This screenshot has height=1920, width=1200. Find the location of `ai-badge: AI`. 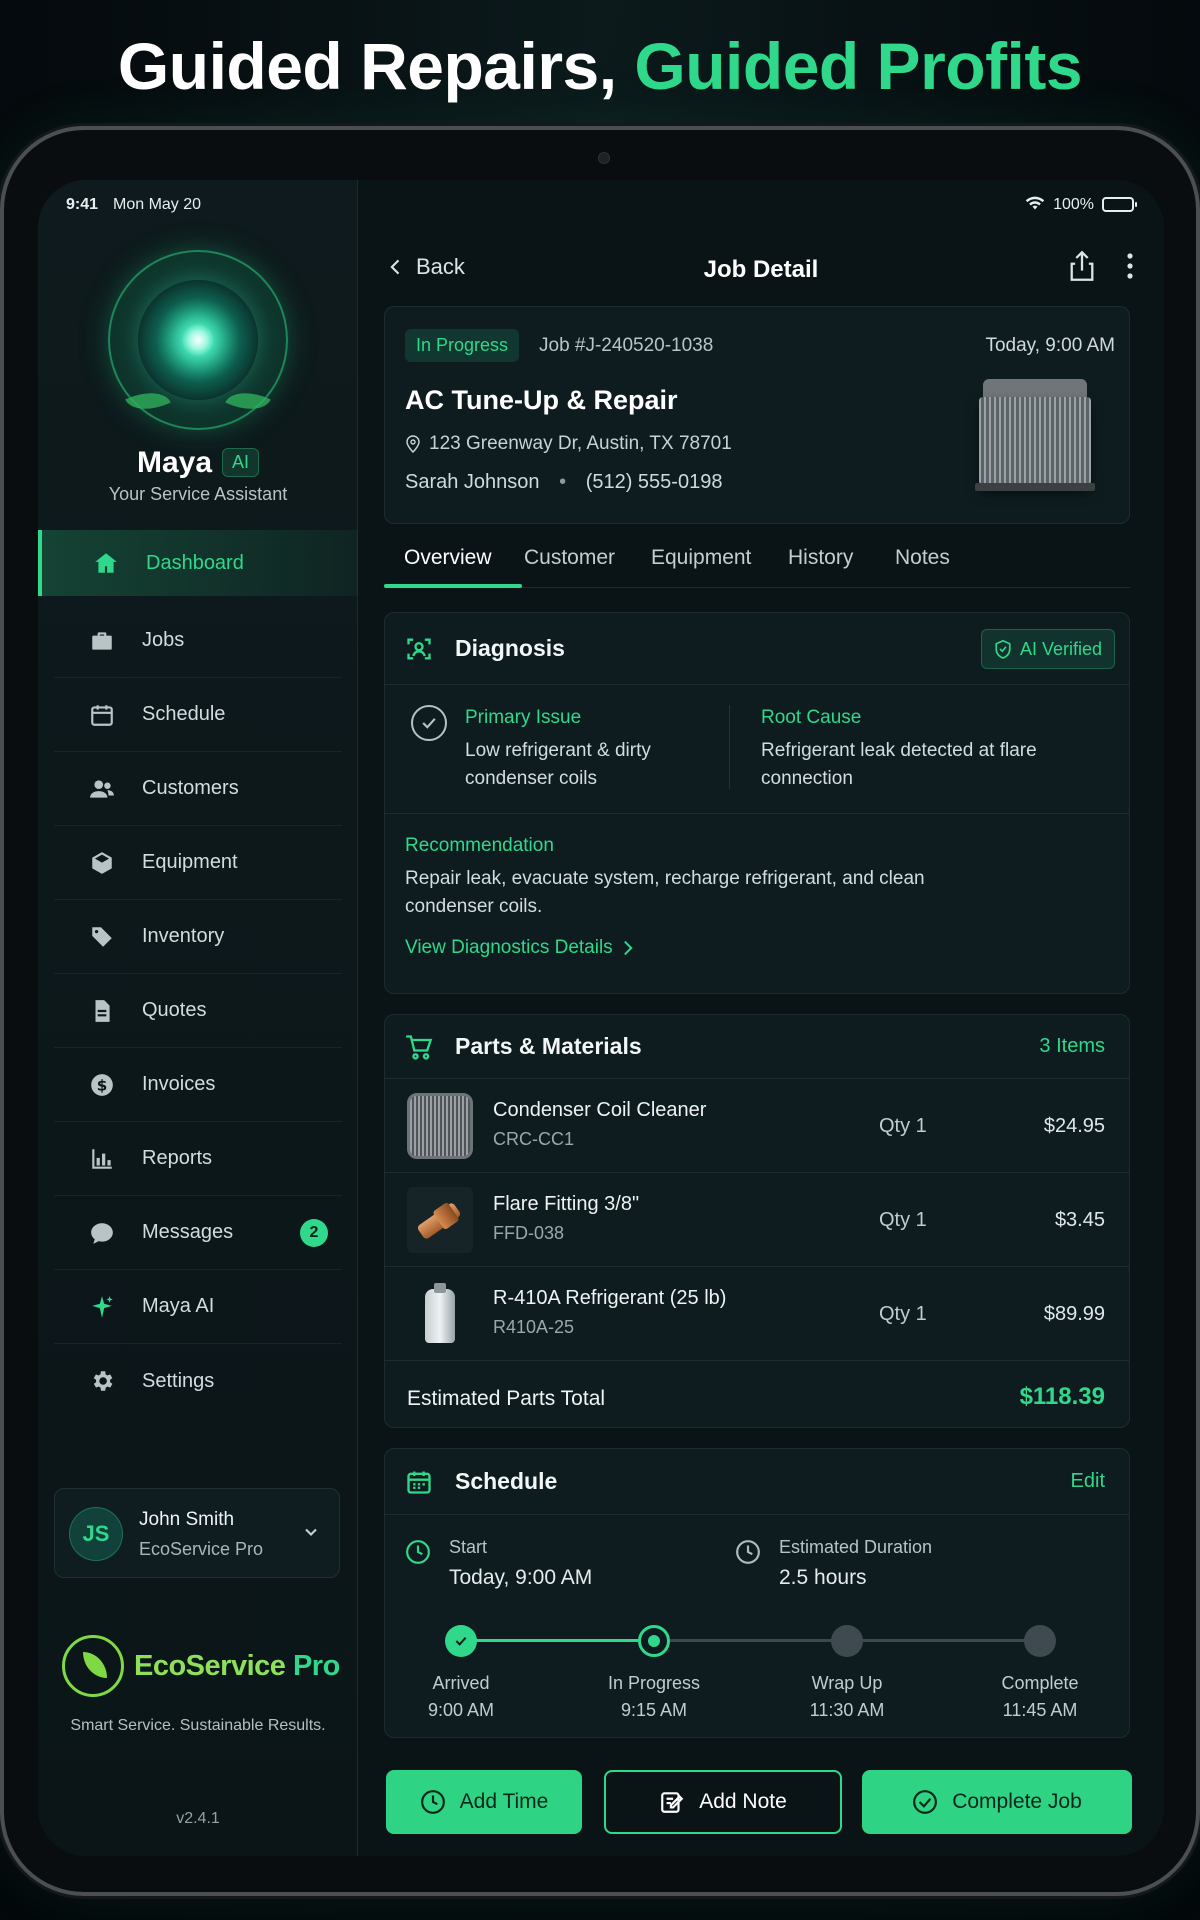

ai-badge: AI is located at coordinates (241, 462).